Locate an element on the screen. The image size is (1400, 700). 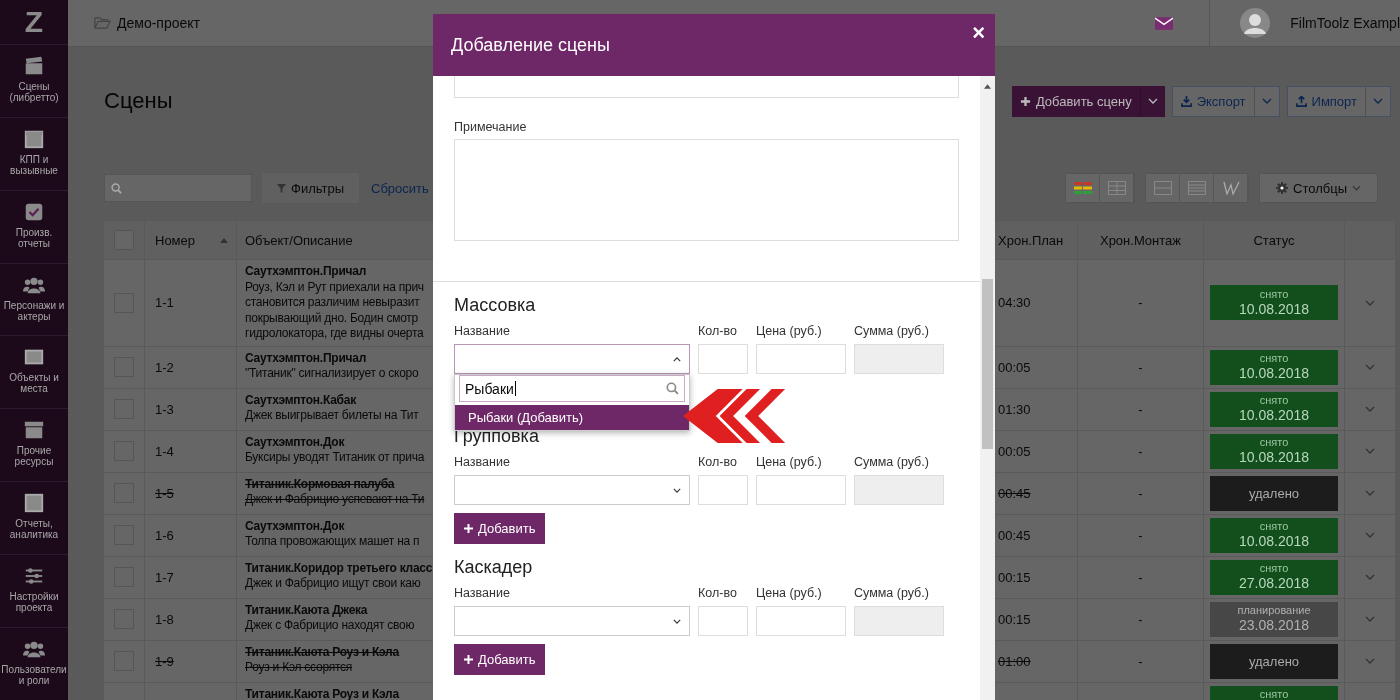
scene-number: 1-4 is located at coordinates (164, 451).